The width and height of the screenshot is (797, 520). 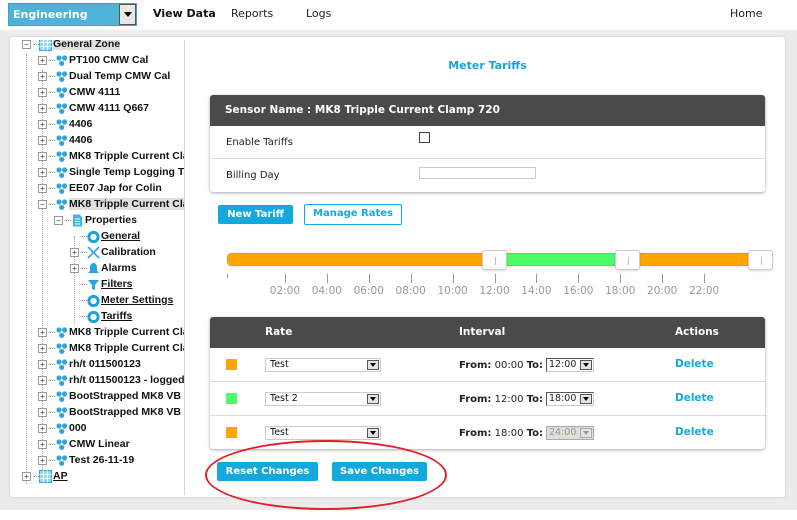 I want to click on to-select: 12:00, so click(x=570, y=365).